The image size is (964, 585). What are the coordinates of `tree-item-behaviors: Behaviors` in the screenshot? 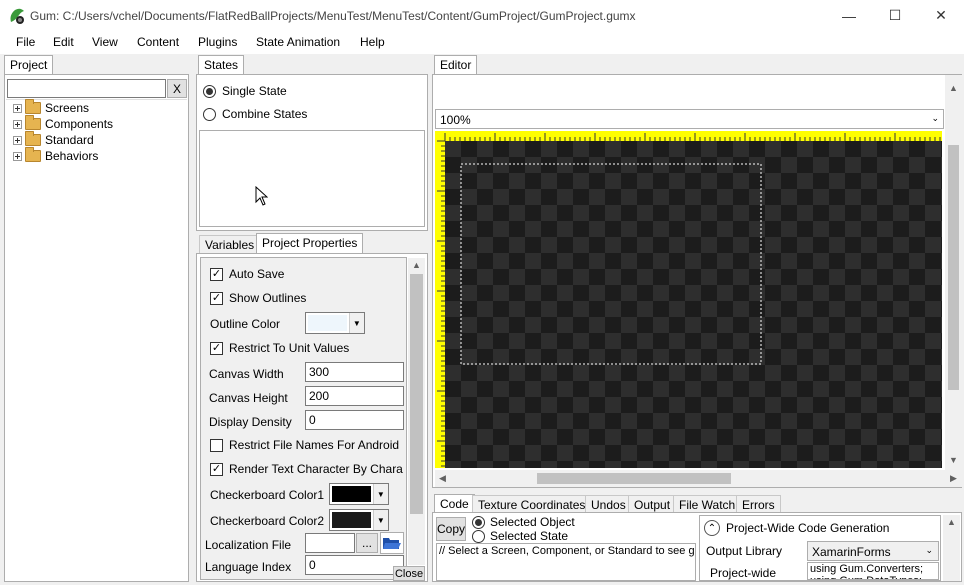 It's located at (63, 155).